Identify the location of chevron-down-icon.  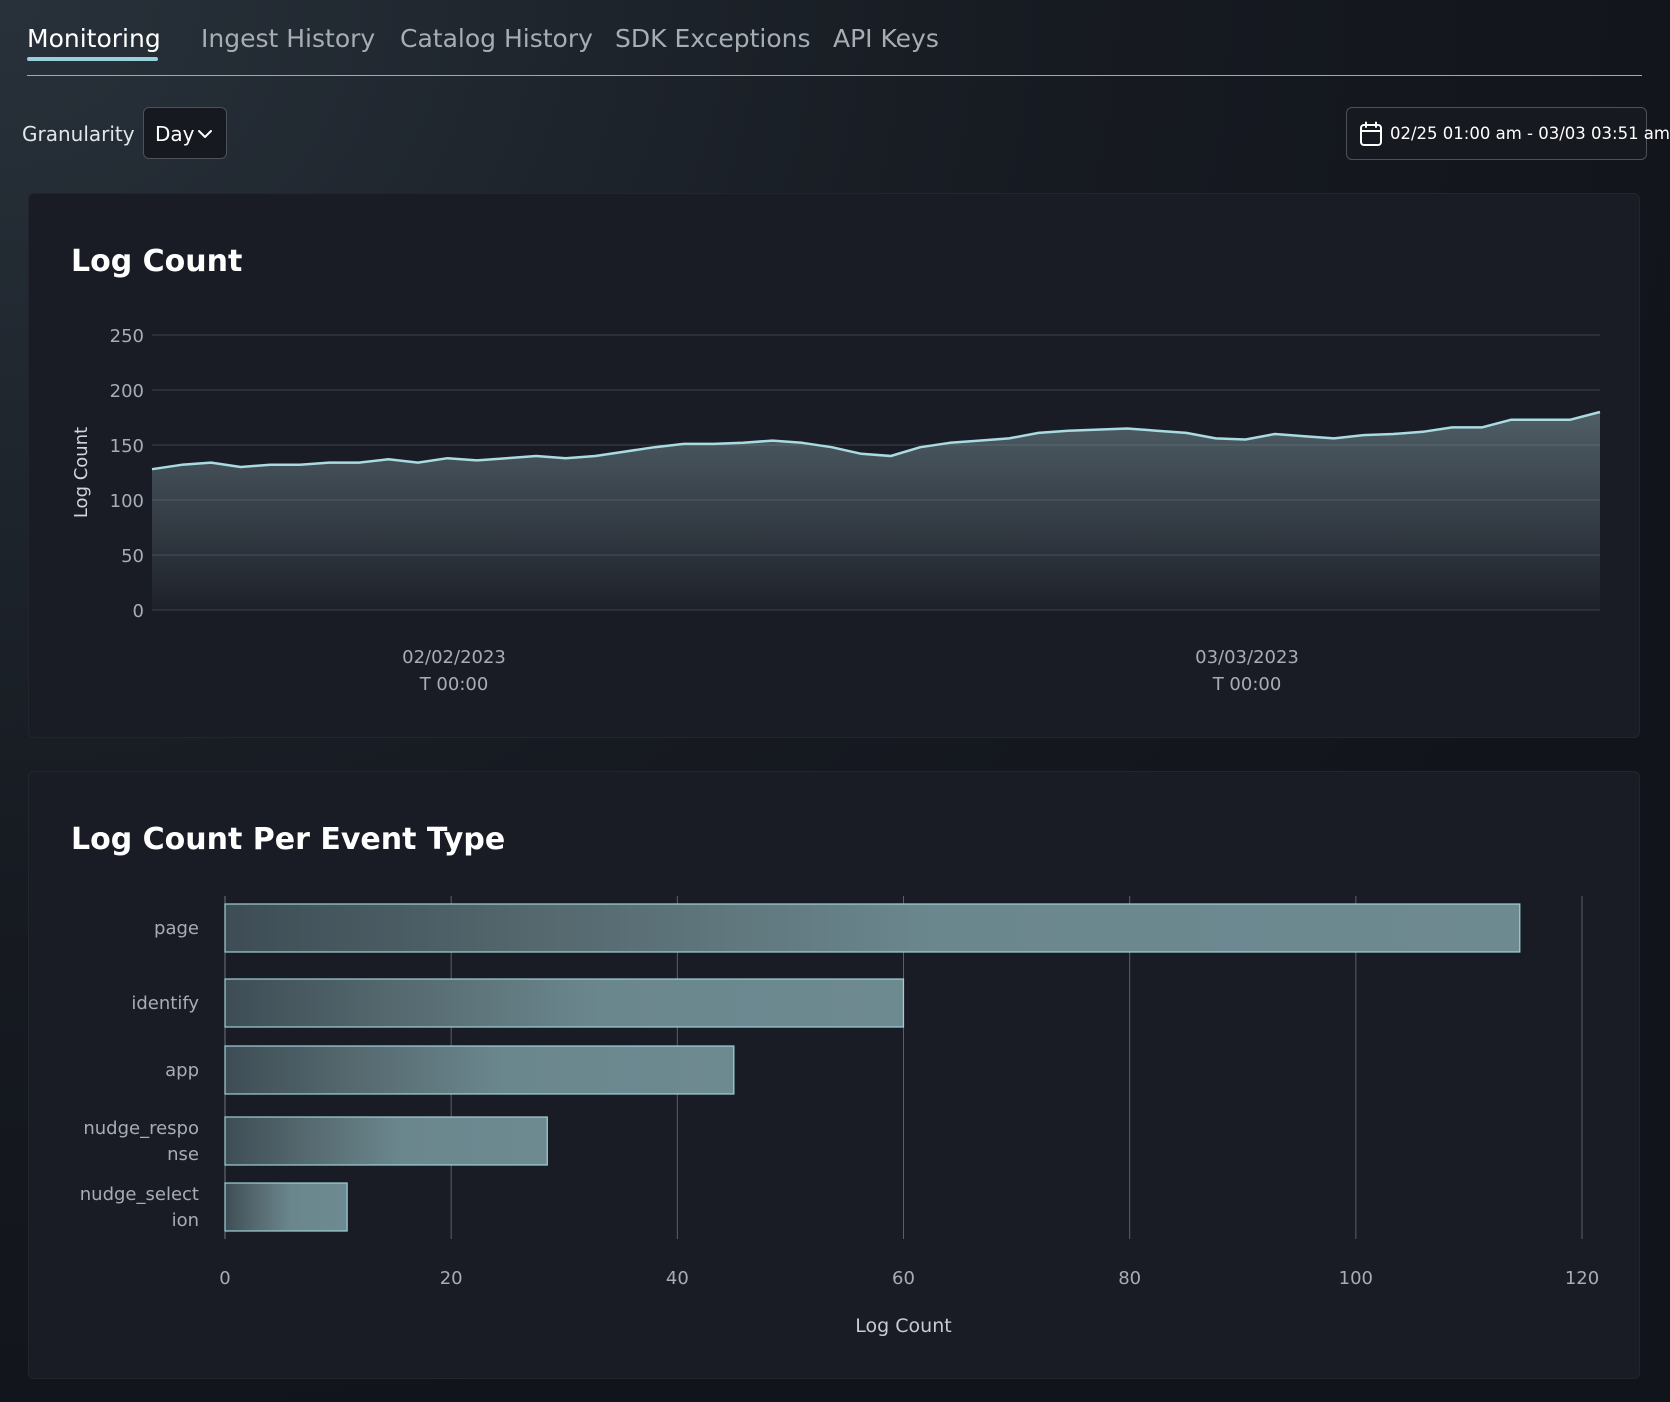
(205, 134).